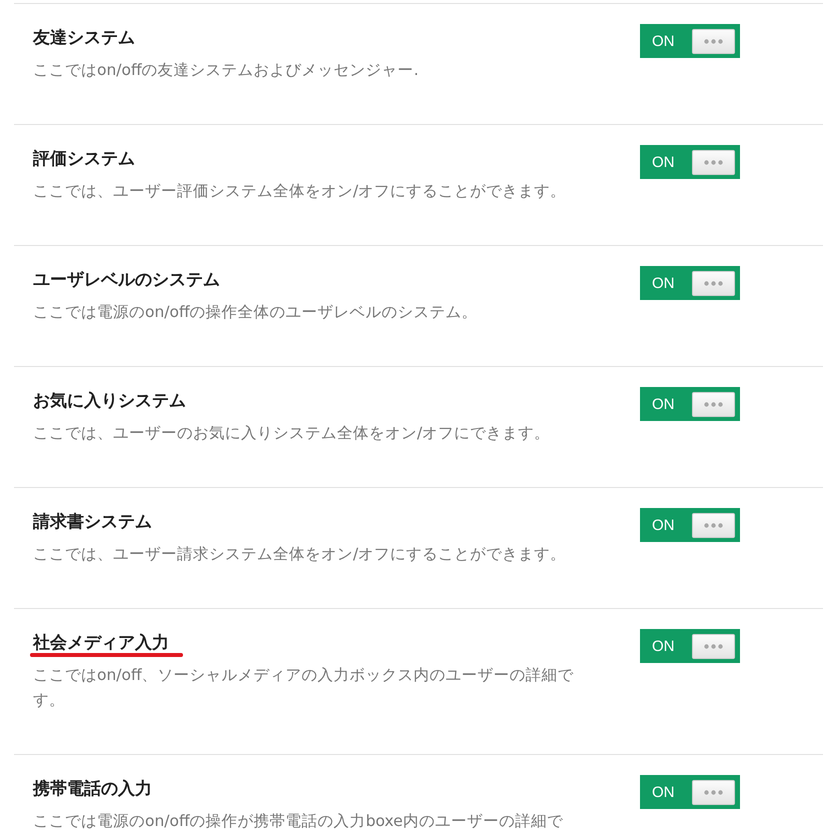  I want to click on setting-title: 携帯電話の入力, so click(92, 789).